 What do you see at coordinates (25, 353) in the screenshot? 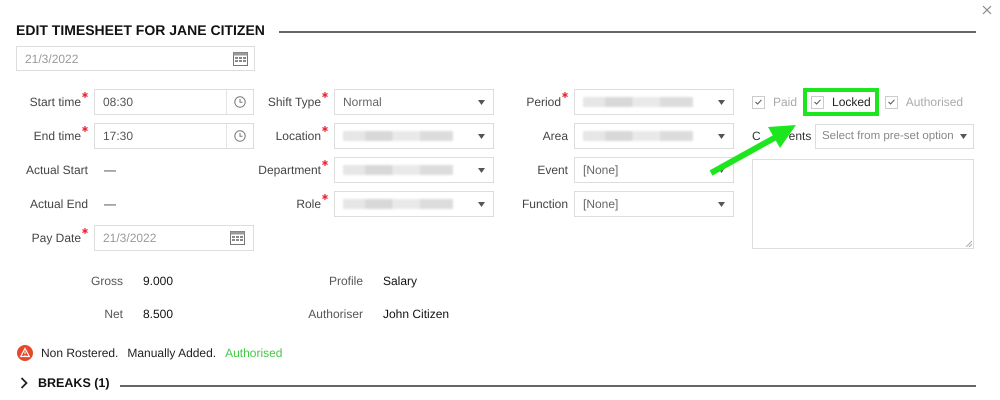
I see `warning-icon` at bounding box center [25, 353].